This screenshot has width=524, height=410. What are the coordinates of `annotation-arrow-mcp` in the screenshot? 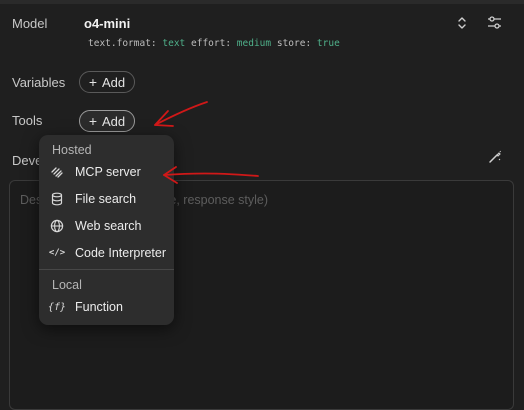 It's located at (211, 174).